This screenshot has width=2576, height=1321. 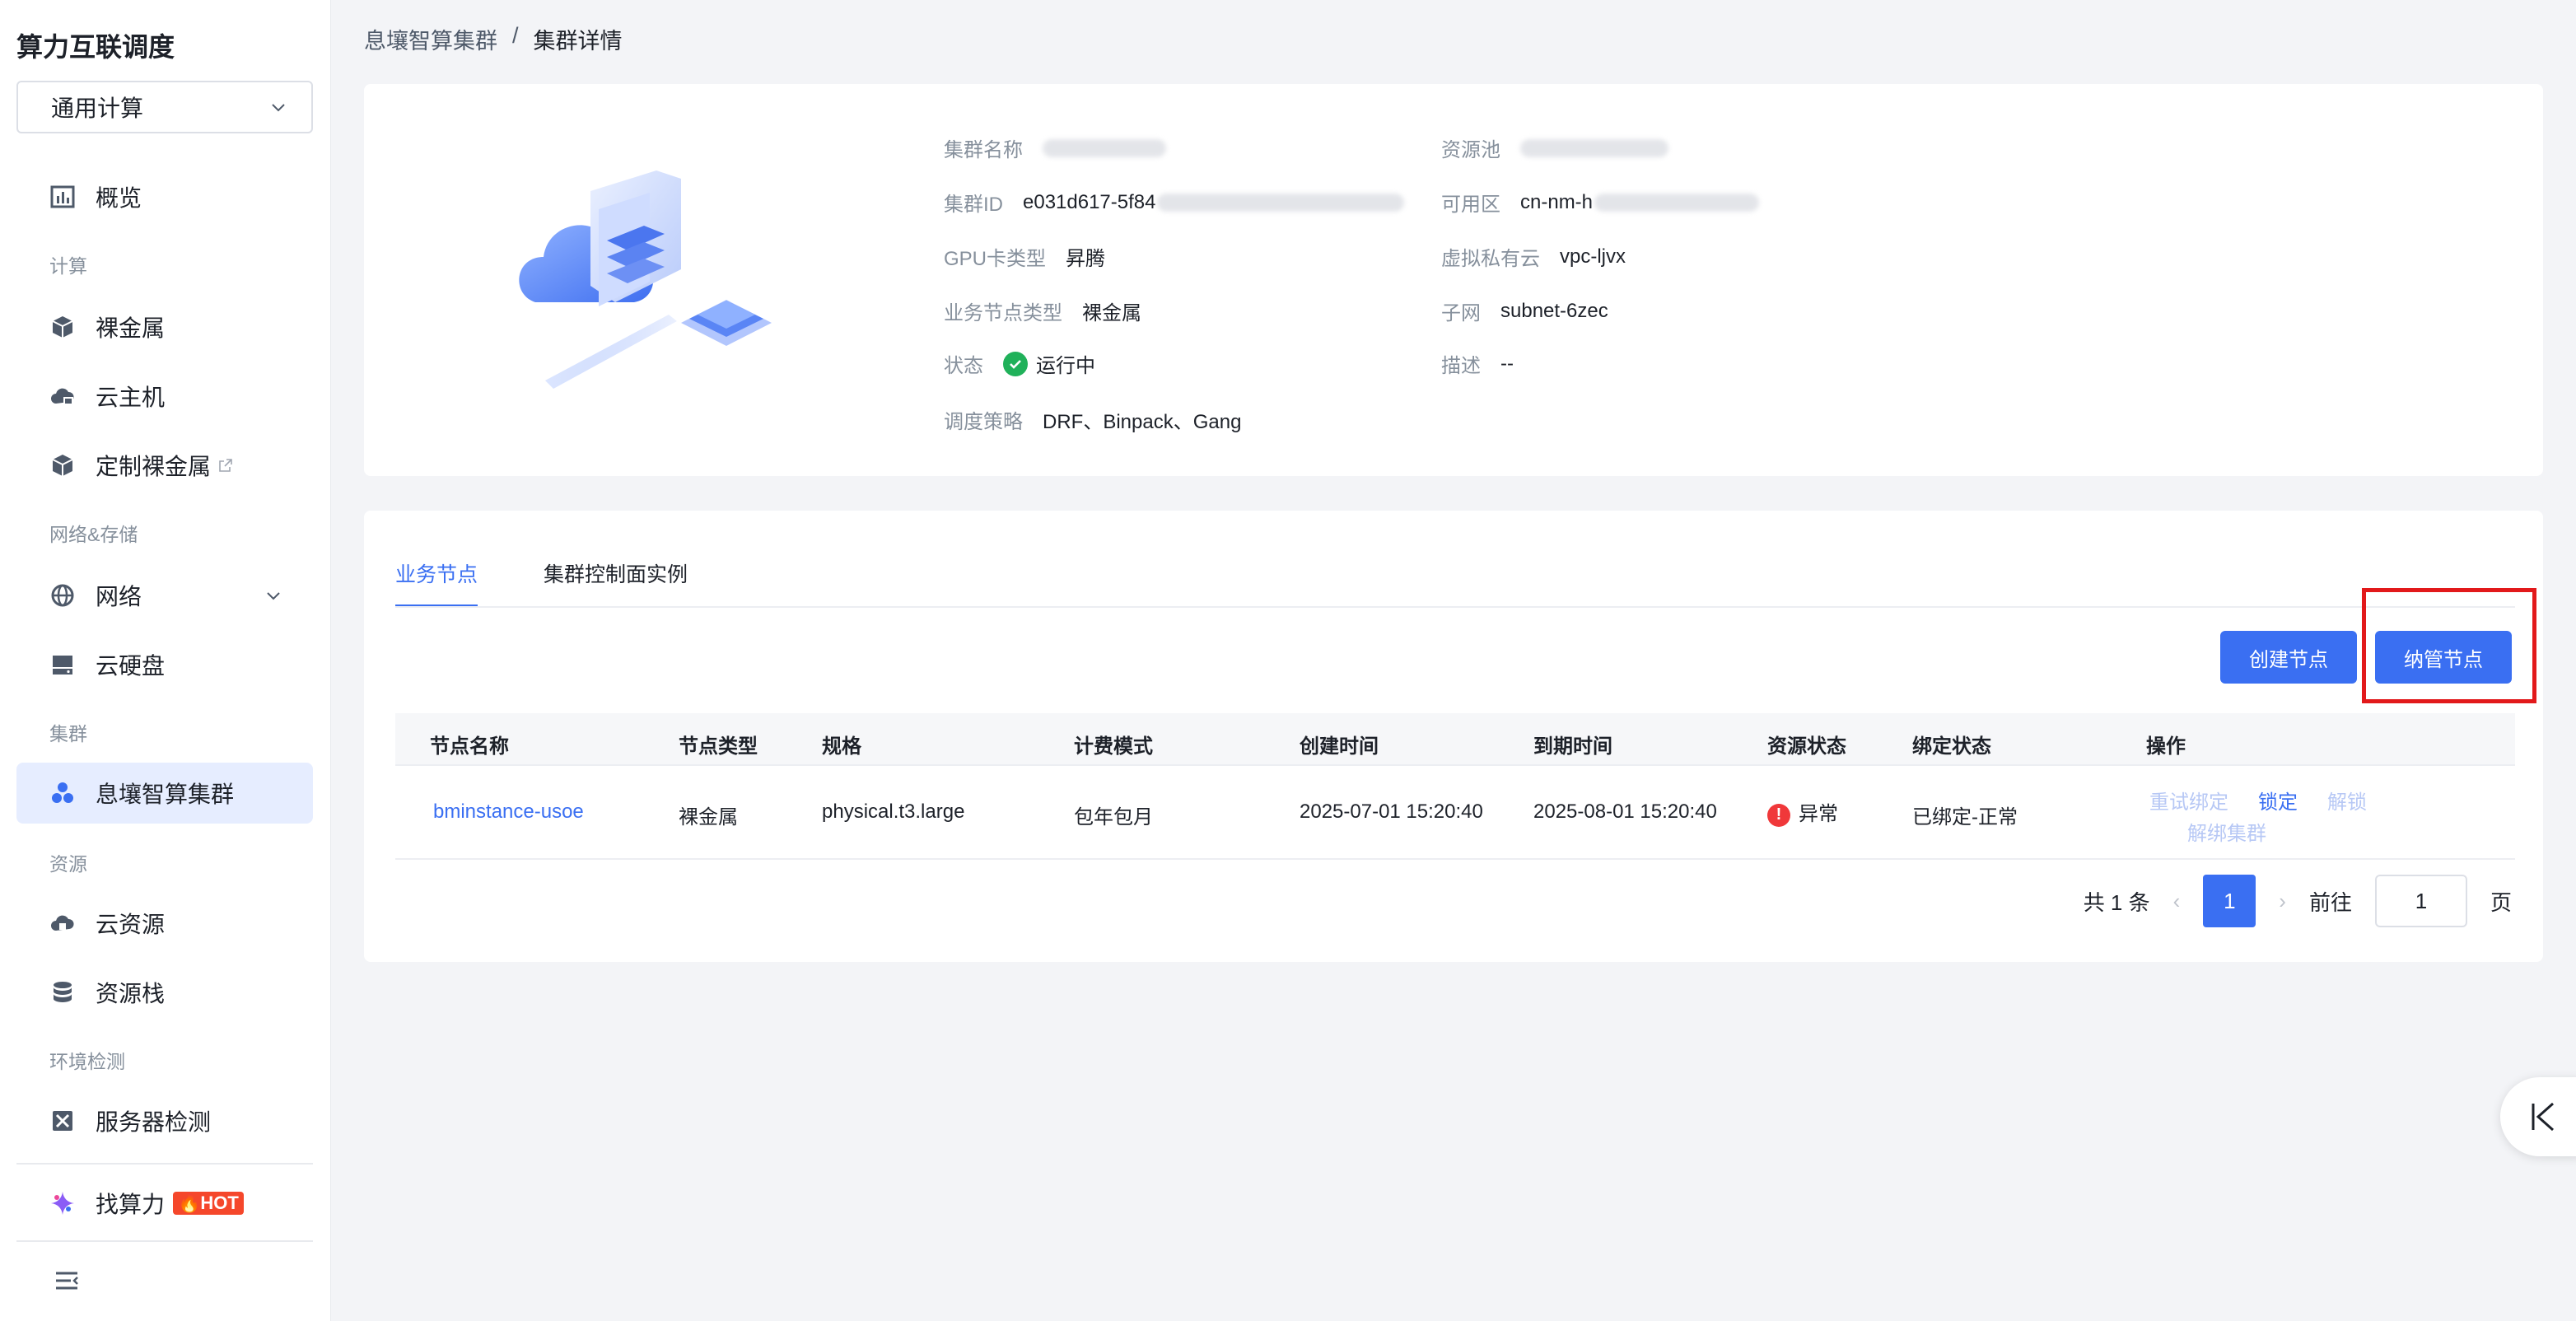 I want to click on sidebar-item-cluster: 息壤智算集群, so click(x=164, y=793).